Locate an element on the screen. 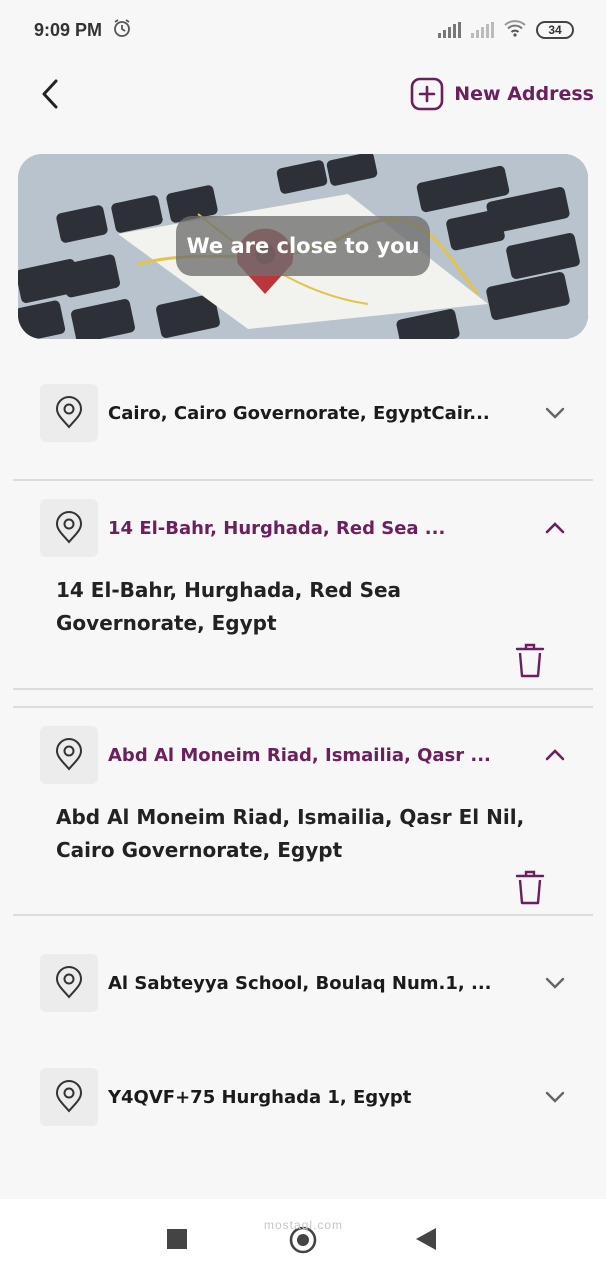  watermark: mostaql.com is located at coordinates (304, 1225).